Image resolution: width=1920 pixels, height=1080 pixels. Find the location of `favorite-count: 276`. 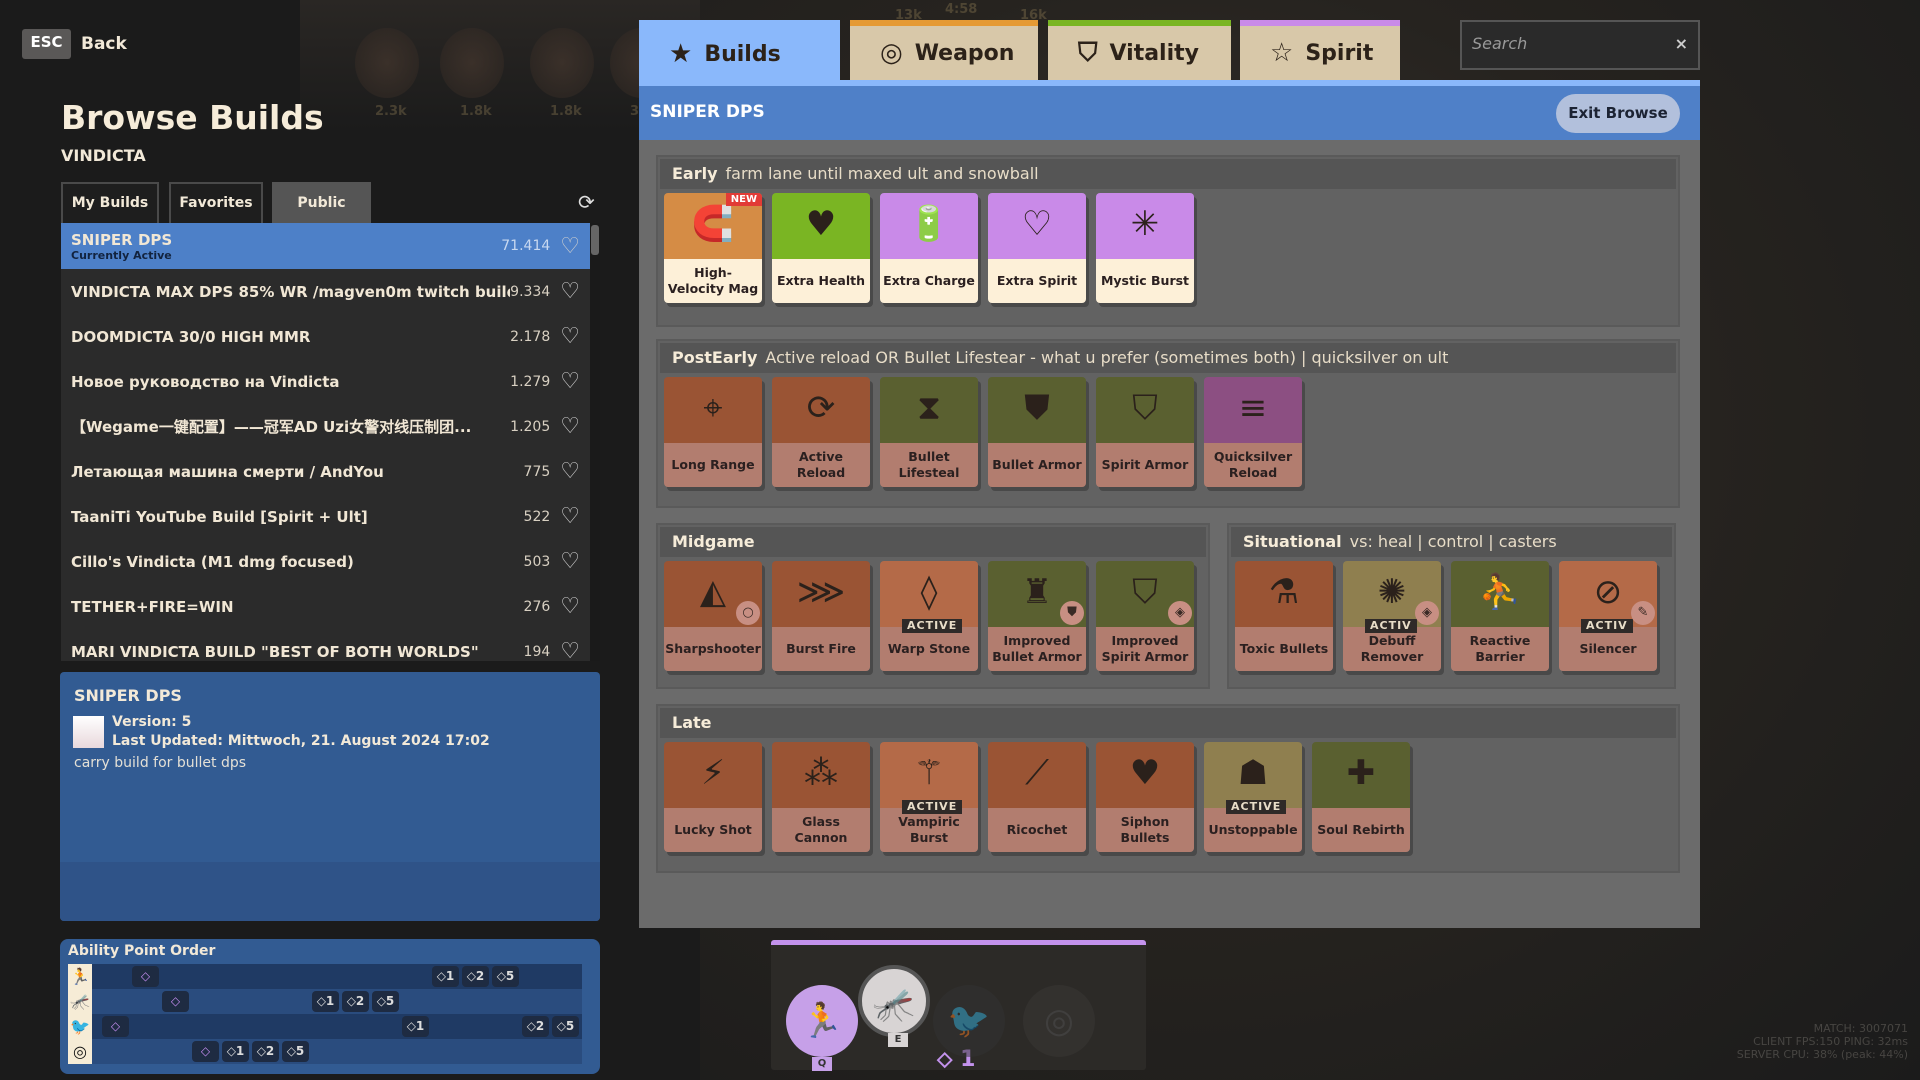

favorite-count: 276 is located at coordinates (537, 606).